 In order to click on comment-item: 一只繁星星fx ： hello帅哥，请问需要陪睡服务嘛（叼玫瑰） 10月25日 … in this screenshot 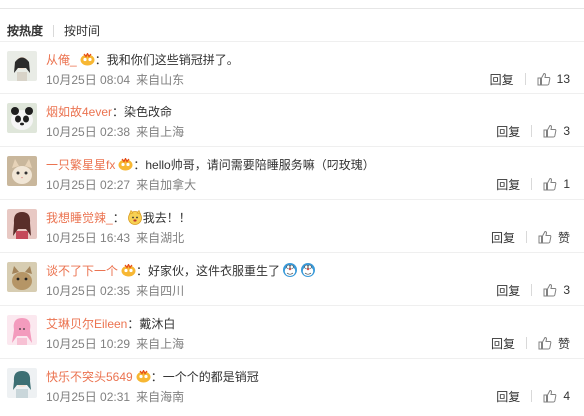, I will do `click(292, 173)`.